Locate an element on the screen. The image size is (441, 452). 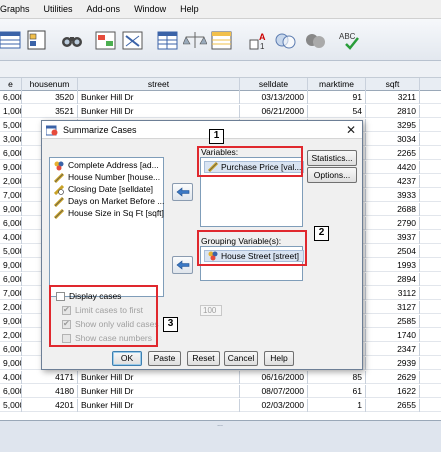
table-cell: 3034 is located at coordinates (393, 139).